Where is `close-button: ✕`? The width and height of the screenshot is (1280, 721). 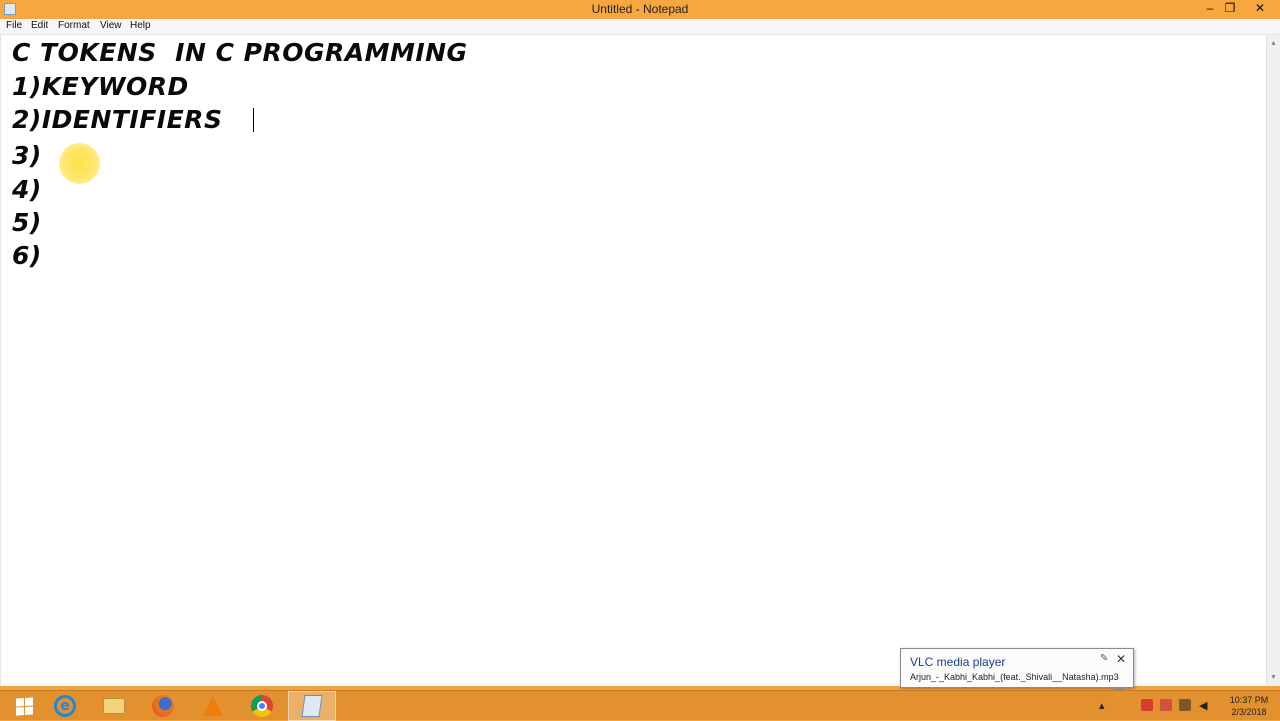
close-button: ✕ is located at coordinates (1260, 9).